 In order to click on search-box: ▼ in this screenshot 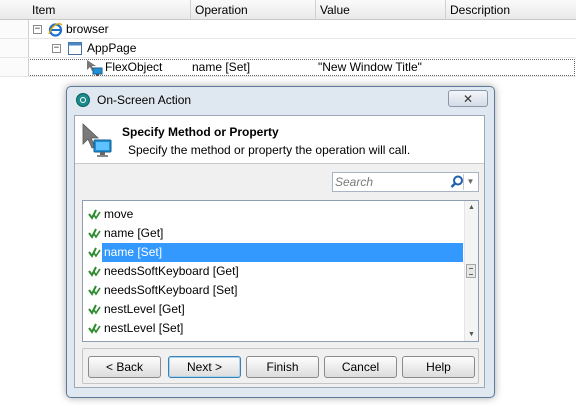, I will do `click(405, 182)`.